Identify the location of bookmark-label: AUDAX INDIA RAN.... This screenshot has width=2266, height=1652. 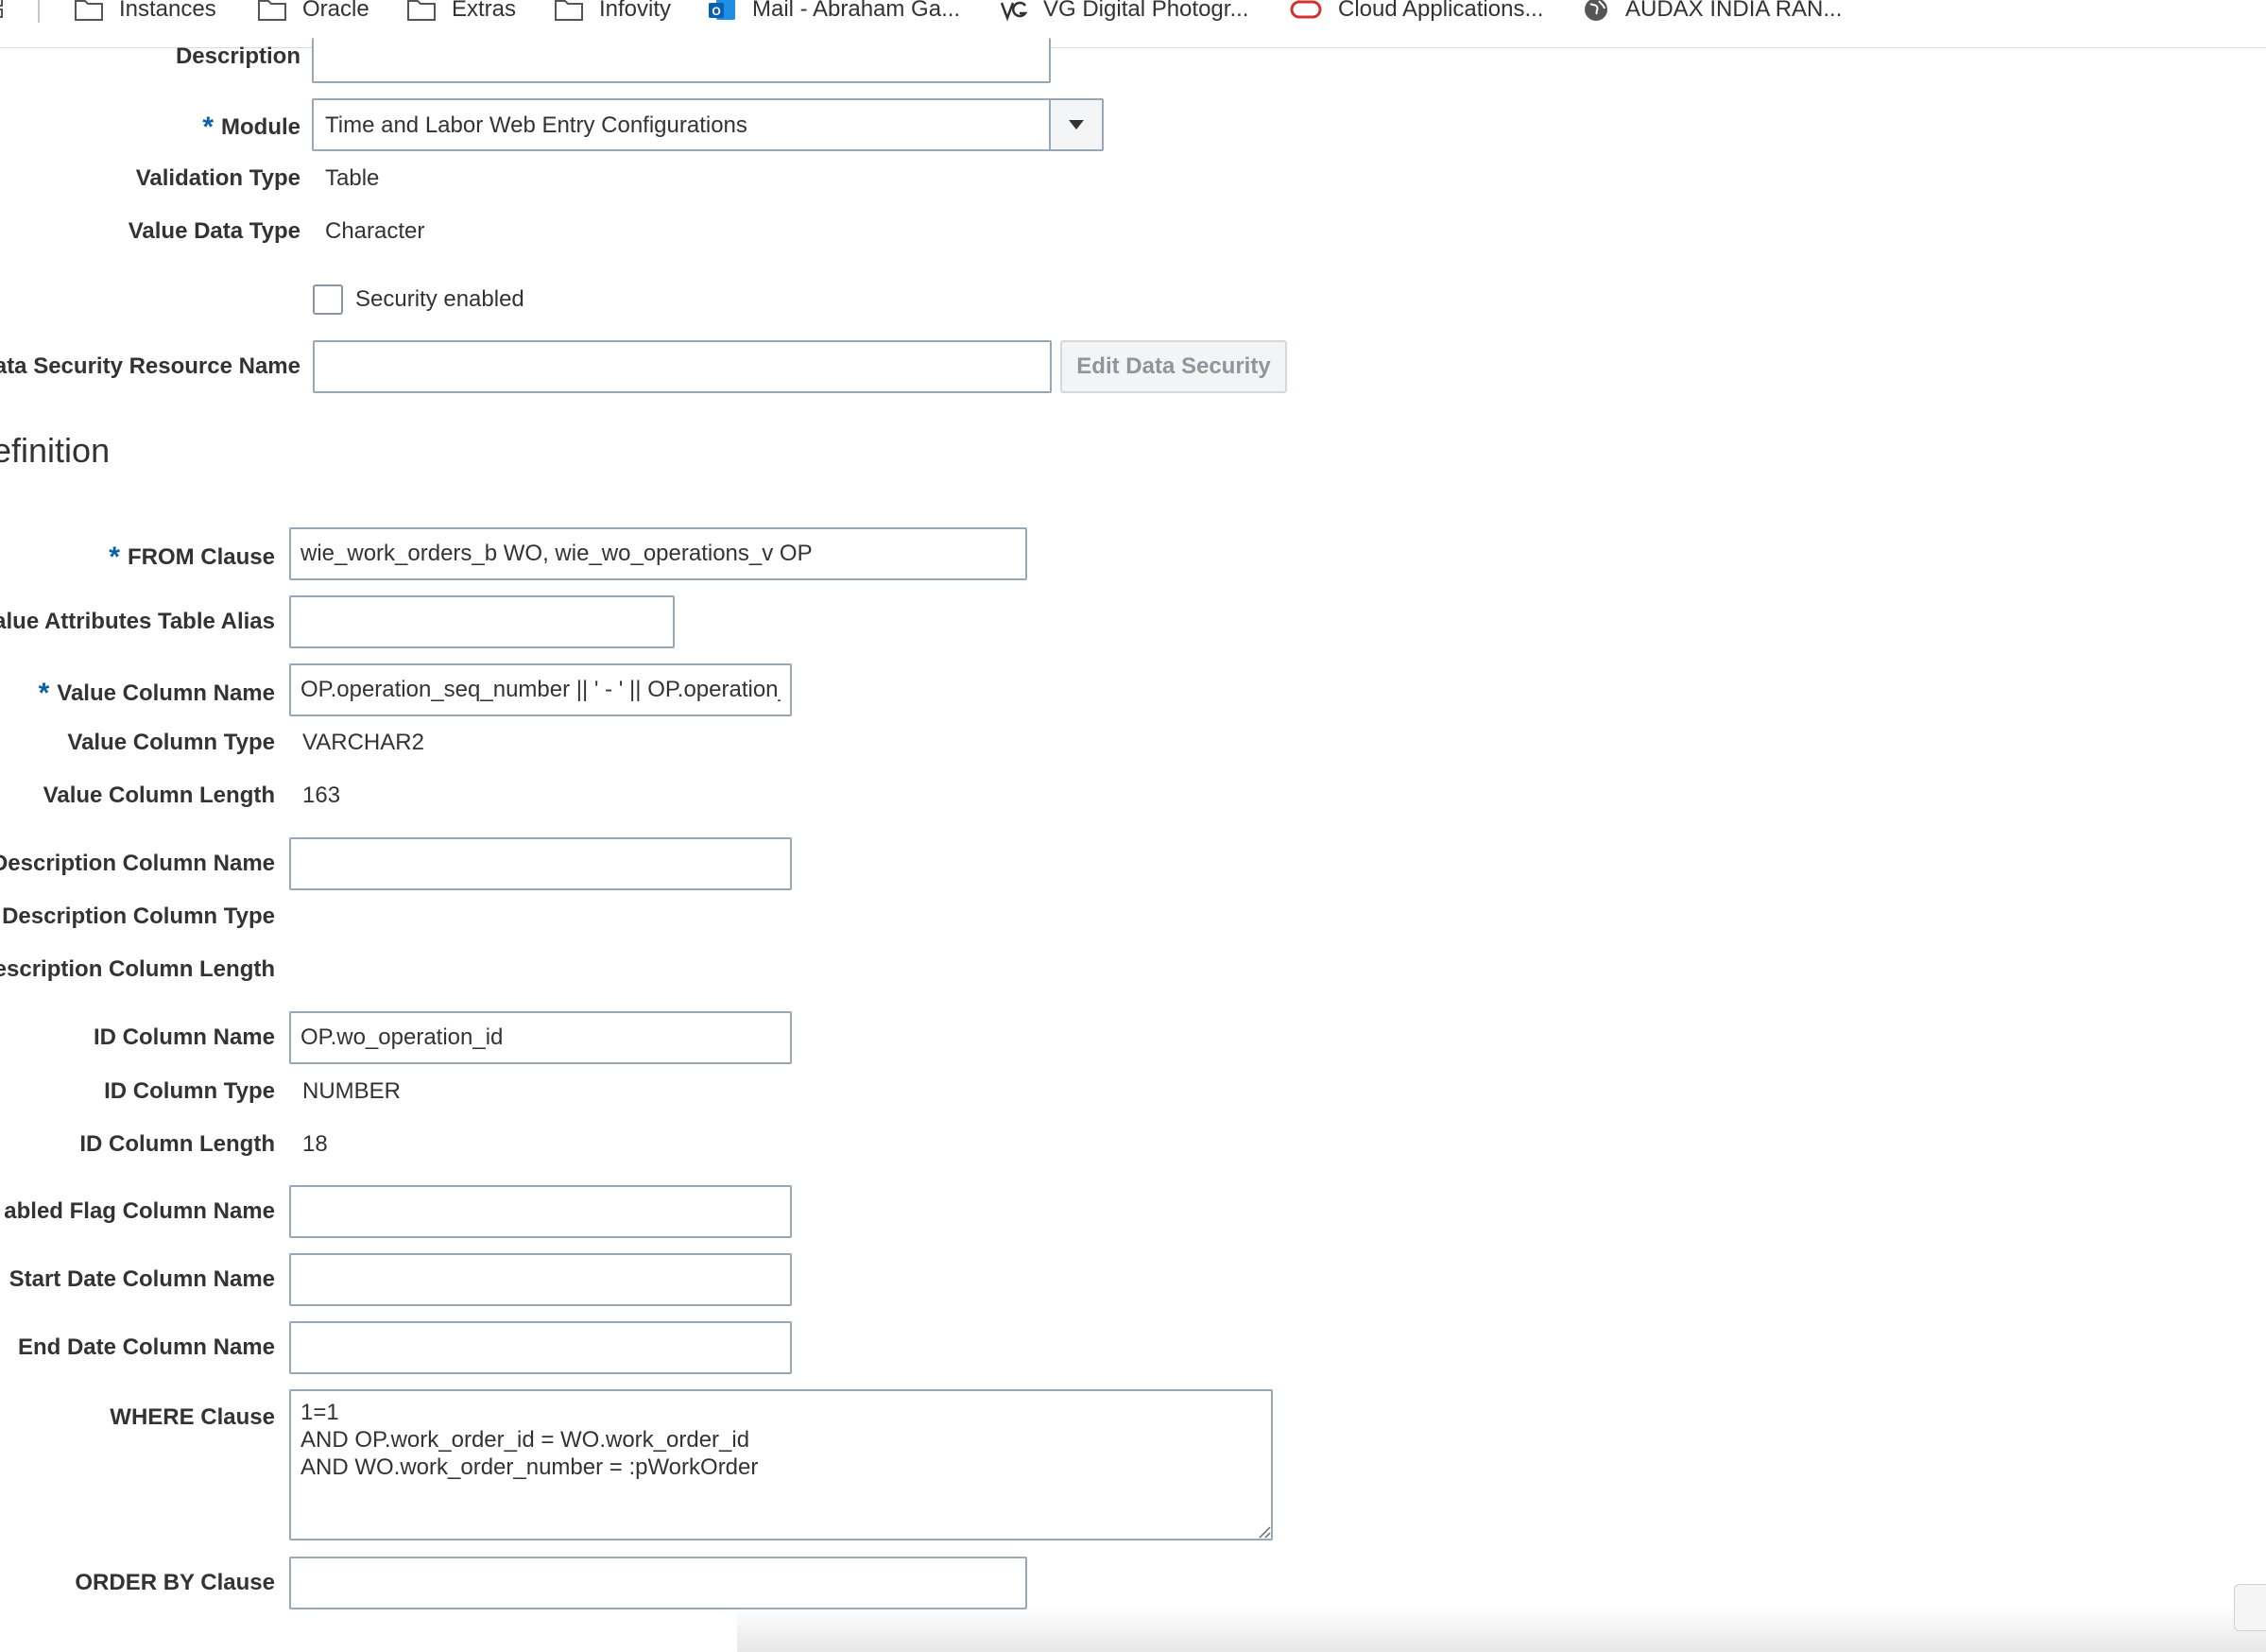
(1734, 11).